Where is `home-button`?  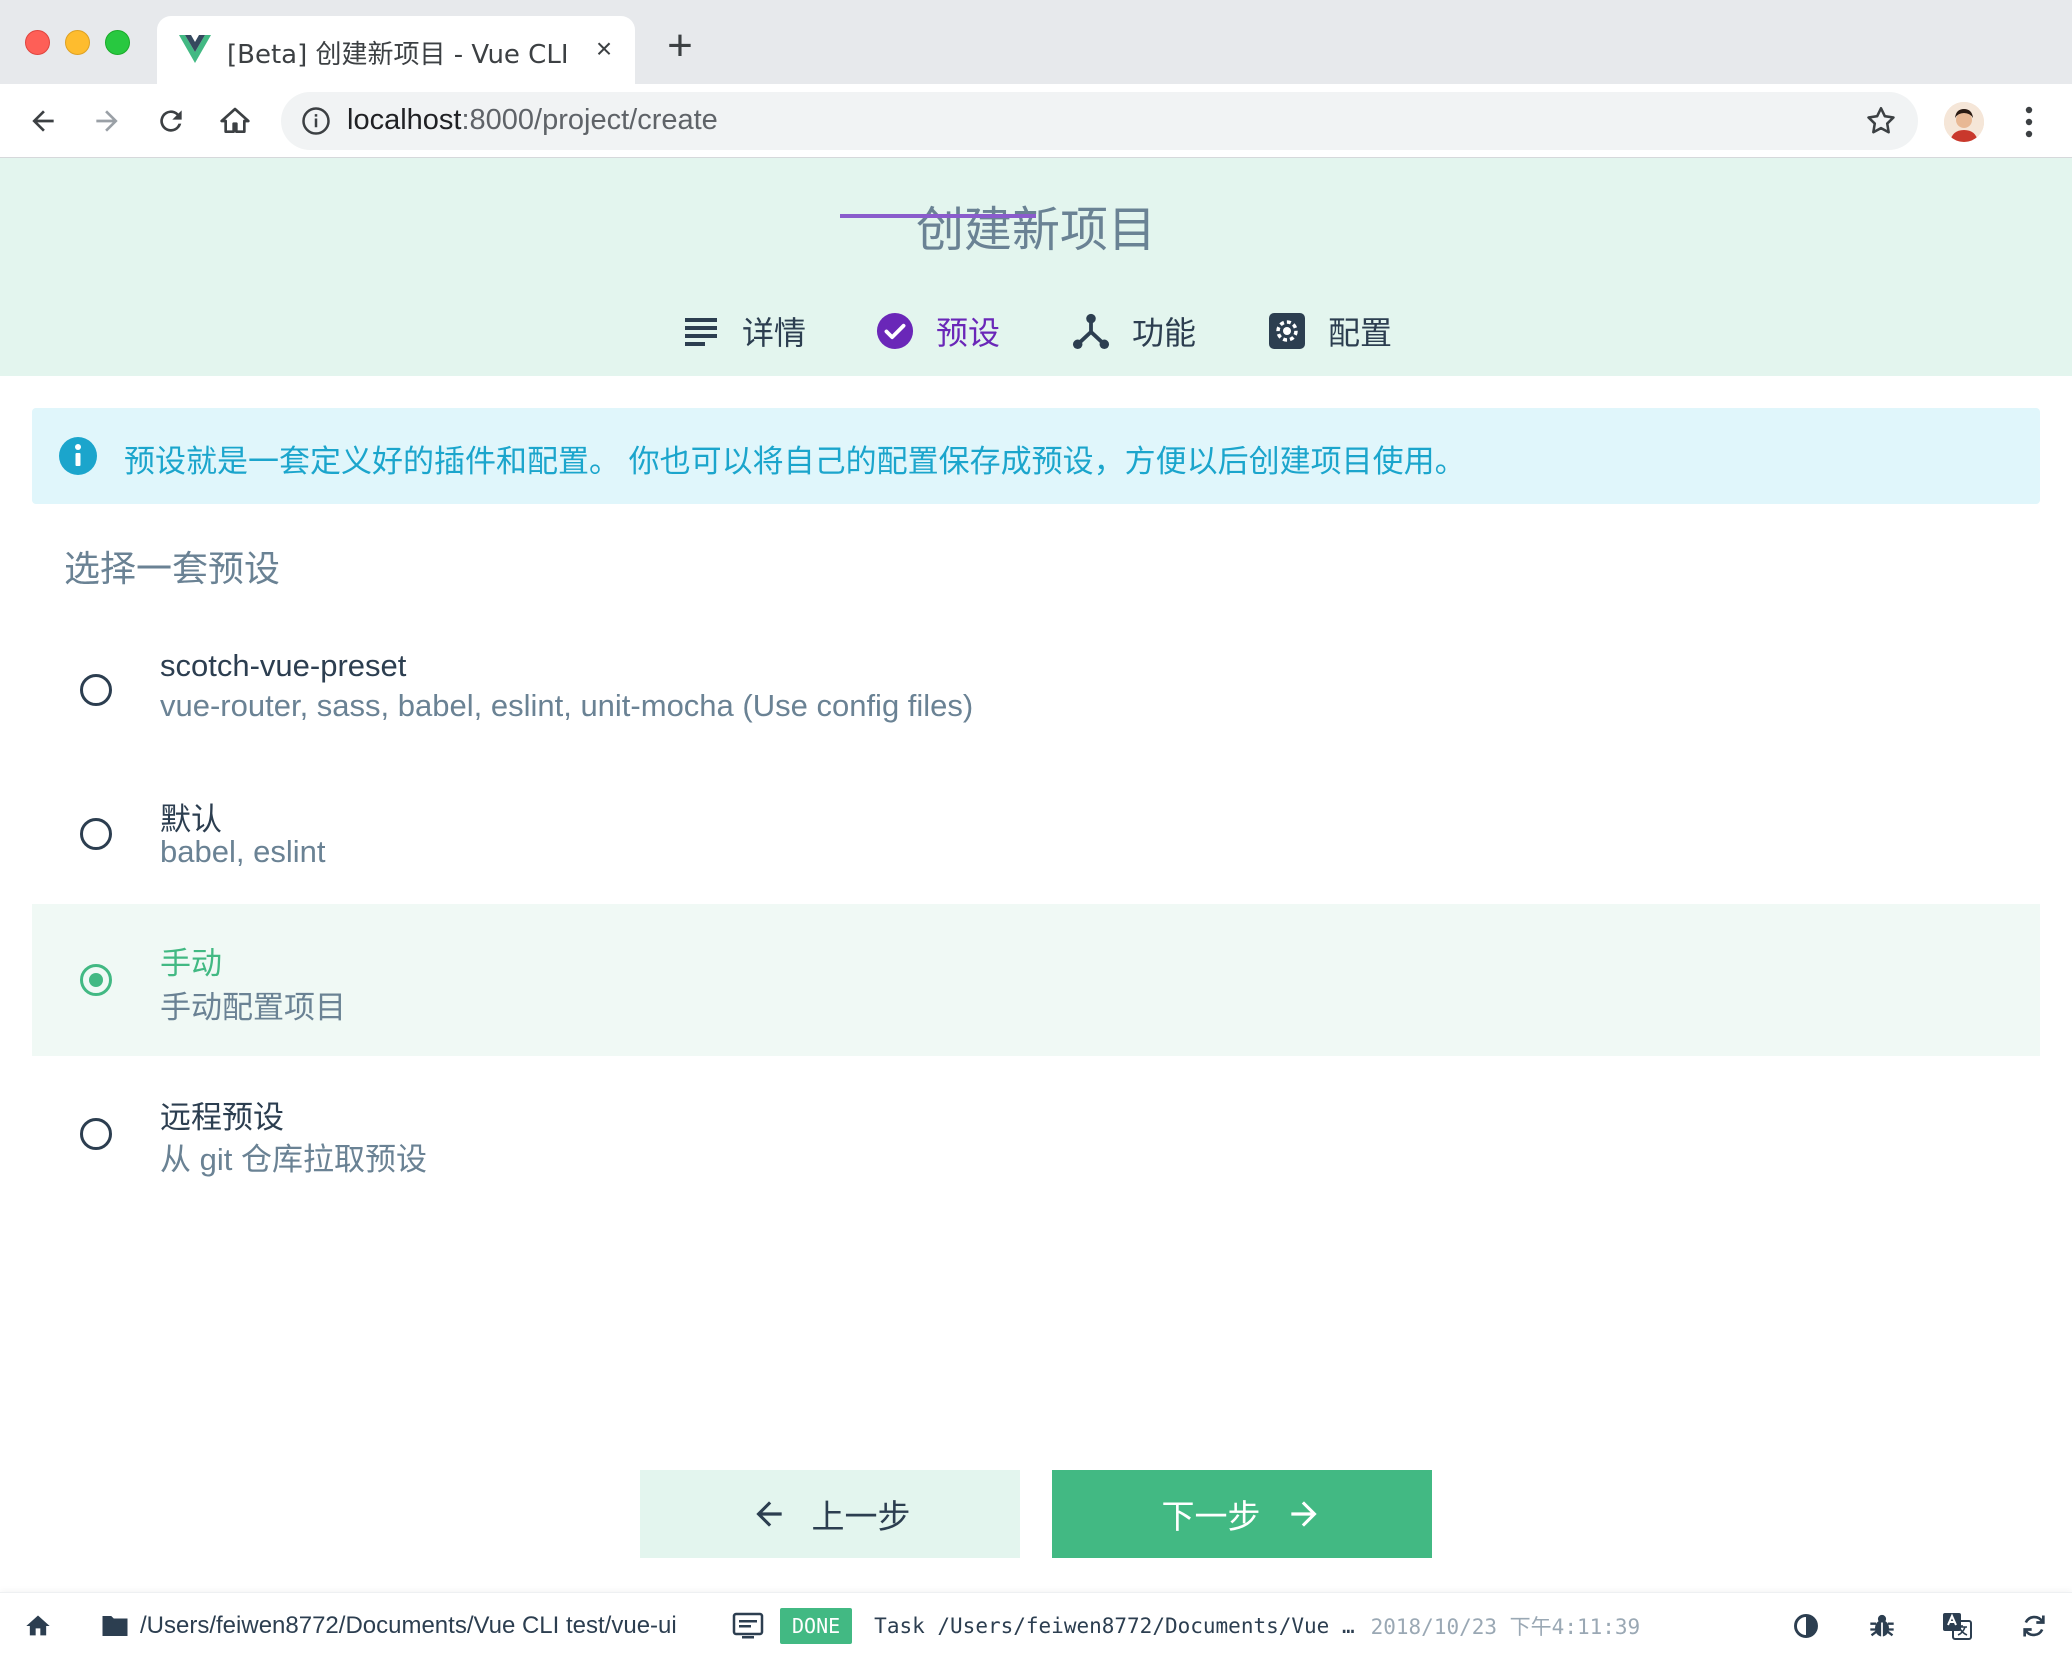 home-button is located at coordinates (235, 121).